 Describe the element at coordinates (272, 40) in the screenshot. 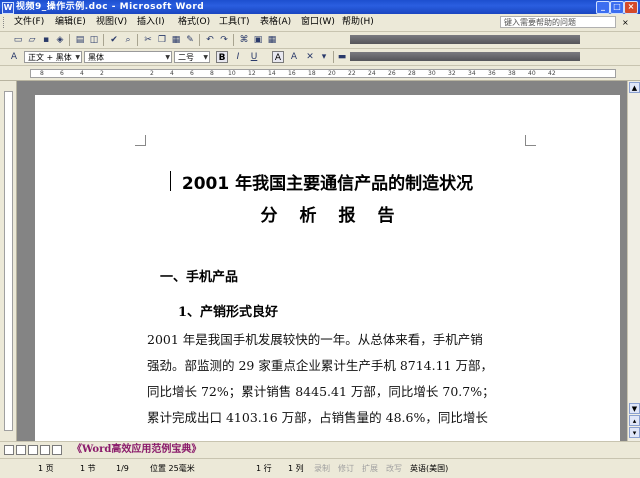

I see `insert-table-icon: ▦` at that location.